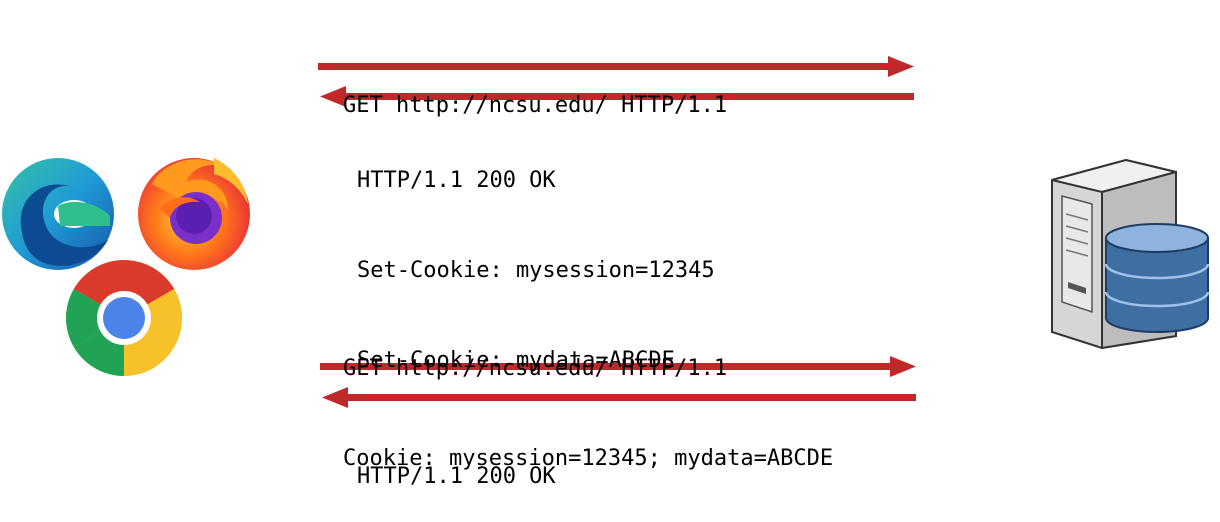 This screenshot has width=1220, height=522. Describe the element at coordinates (456, 462) in the screenshot. I see `http-response-2: HTTP/1.1 200 OK` at that location.